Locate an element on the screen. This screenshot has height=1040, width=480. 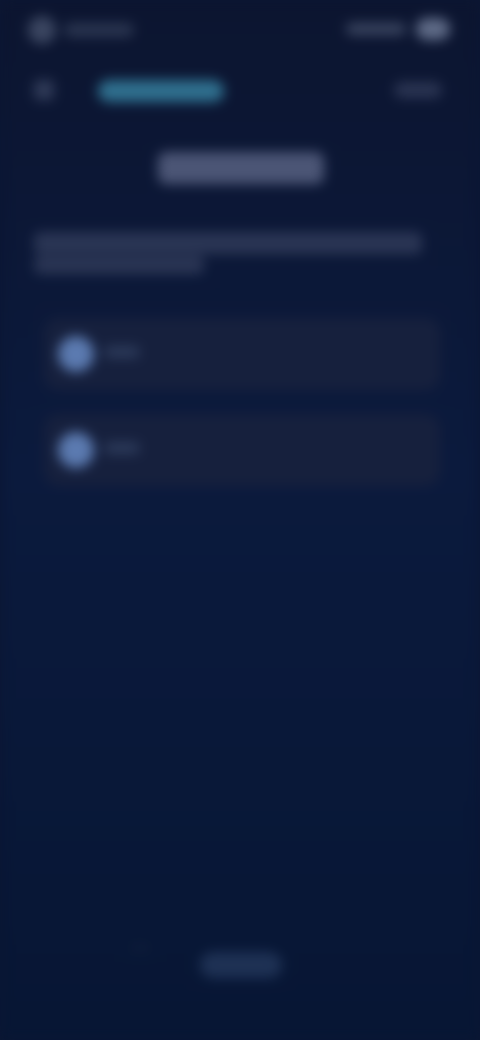
home-indicator is located at coordinates (140, 948).